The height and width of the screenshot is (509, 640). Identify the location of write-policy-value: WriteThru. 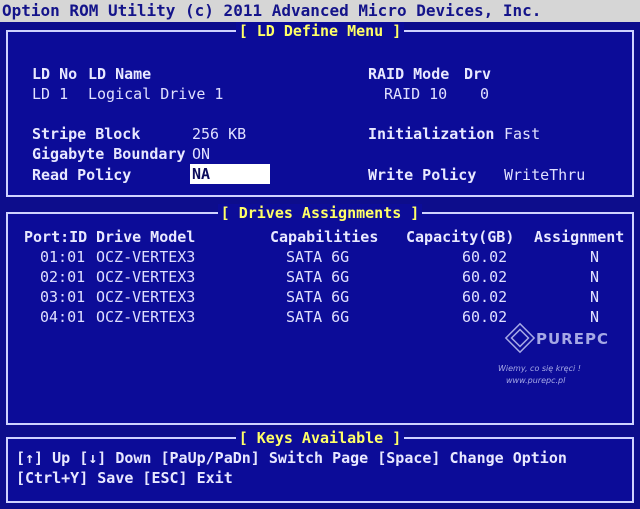
(544, 175).